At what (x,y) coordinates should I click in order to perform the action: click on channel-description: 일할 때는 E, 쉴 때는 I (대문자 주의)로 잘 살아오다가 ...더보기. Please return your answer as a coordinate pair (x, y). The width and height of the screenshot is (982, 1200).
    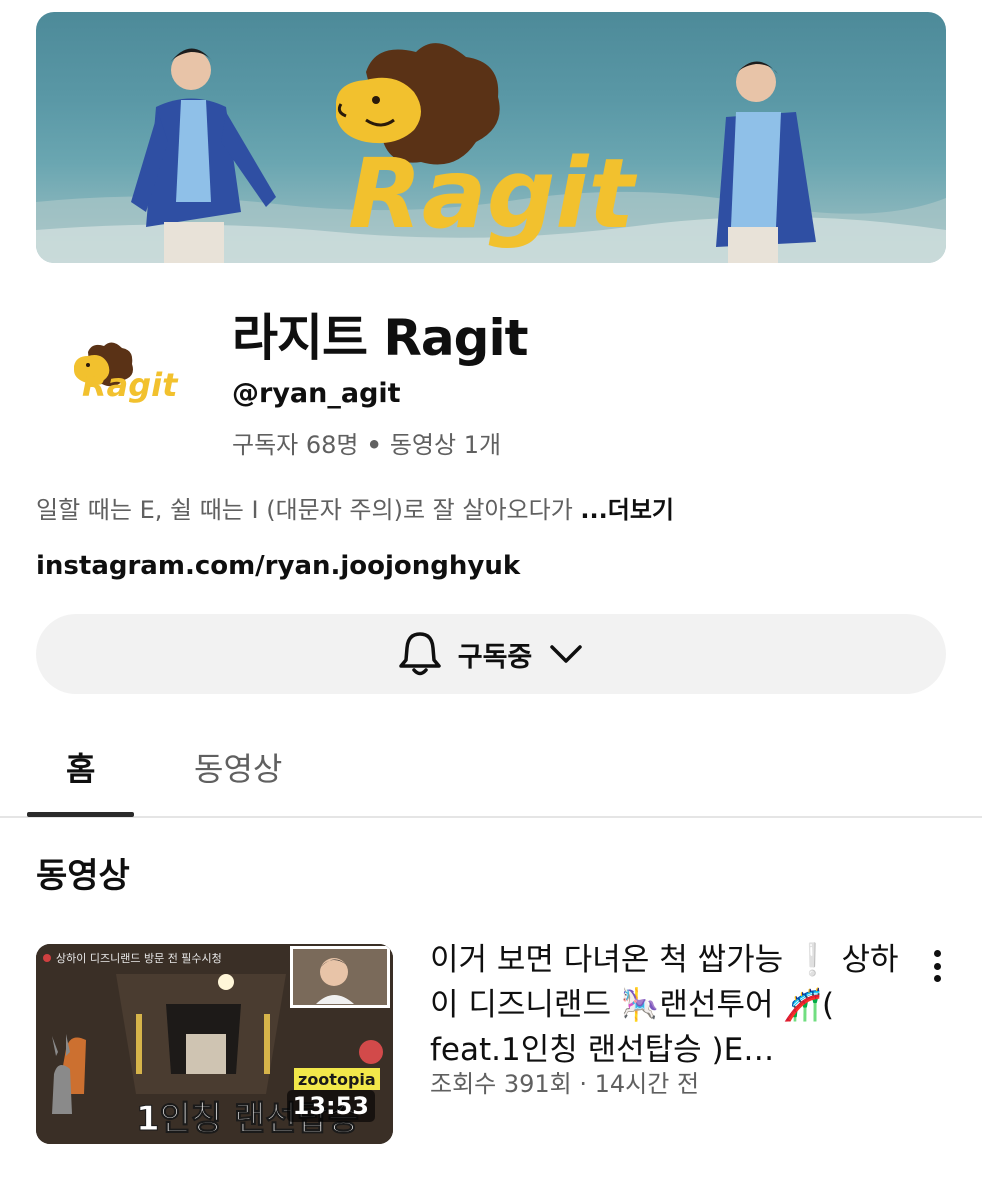
    Looking at the image, I should click on (355, 507).